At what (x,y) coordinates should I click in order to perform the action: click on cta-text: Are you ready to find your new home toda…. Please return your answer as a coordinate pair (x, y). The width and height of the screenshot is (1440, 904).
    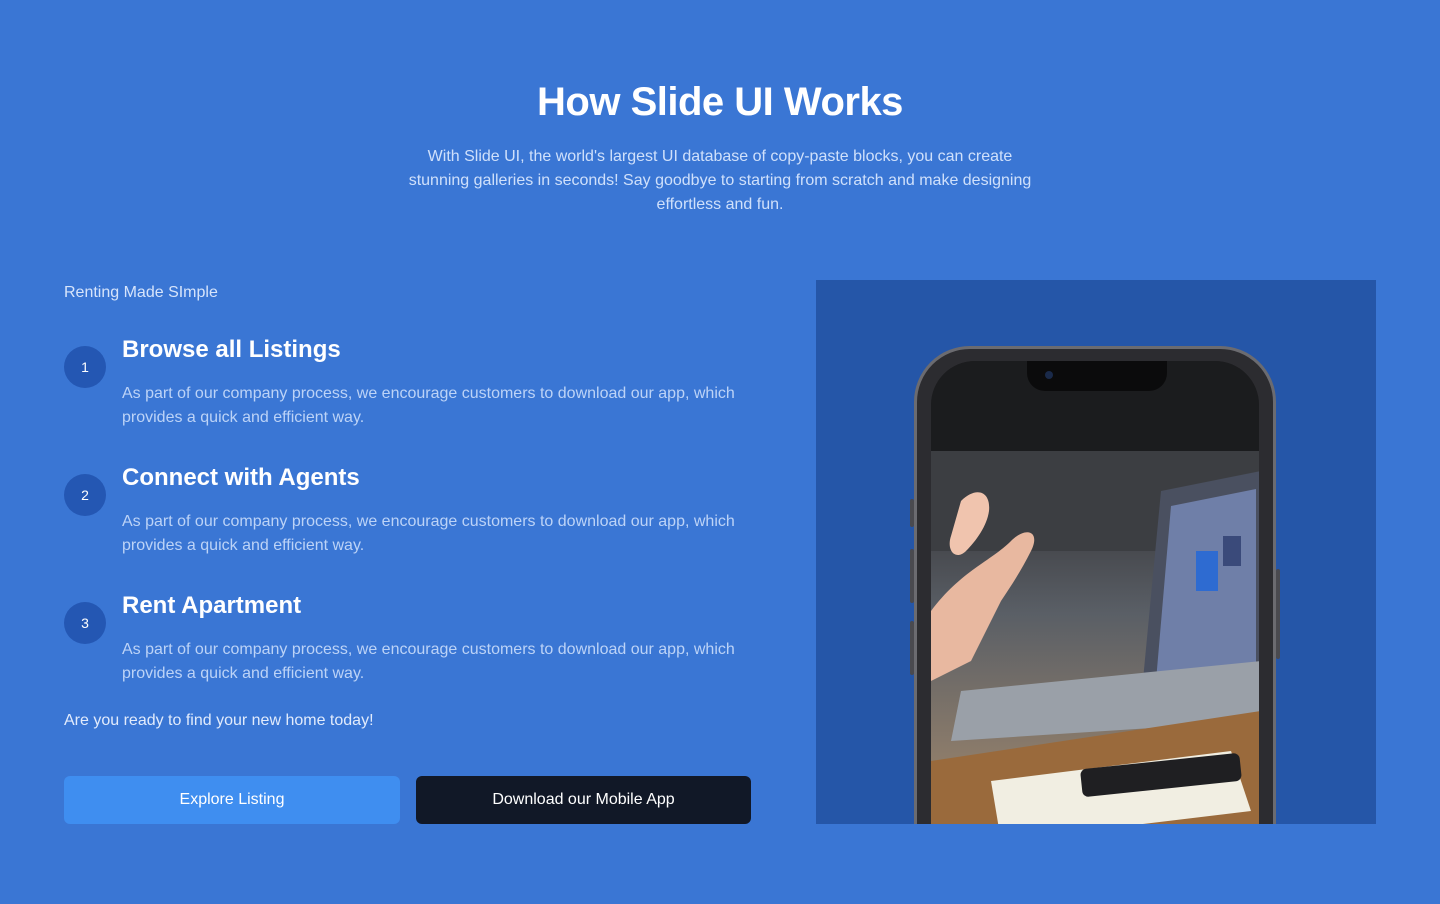
    Looking at the image, I should click on (219, 720).